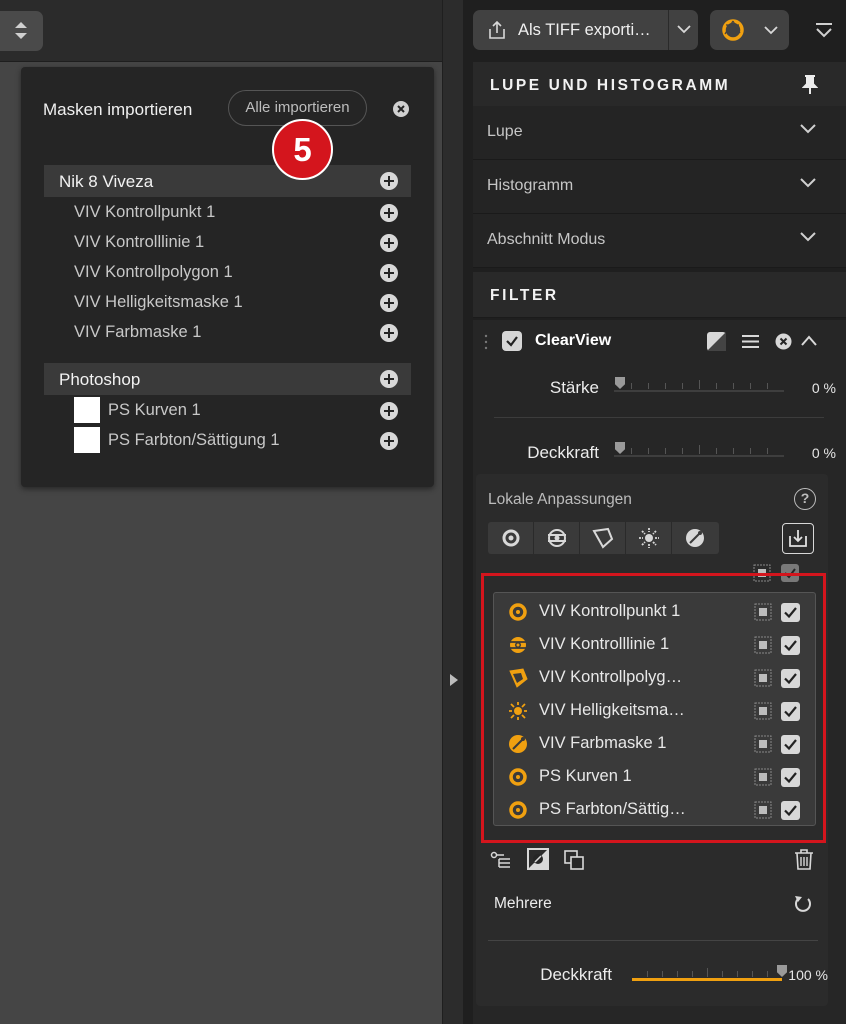  I want to click on mask-list-item: VIV Farbmaske 1, so click(654, 743).